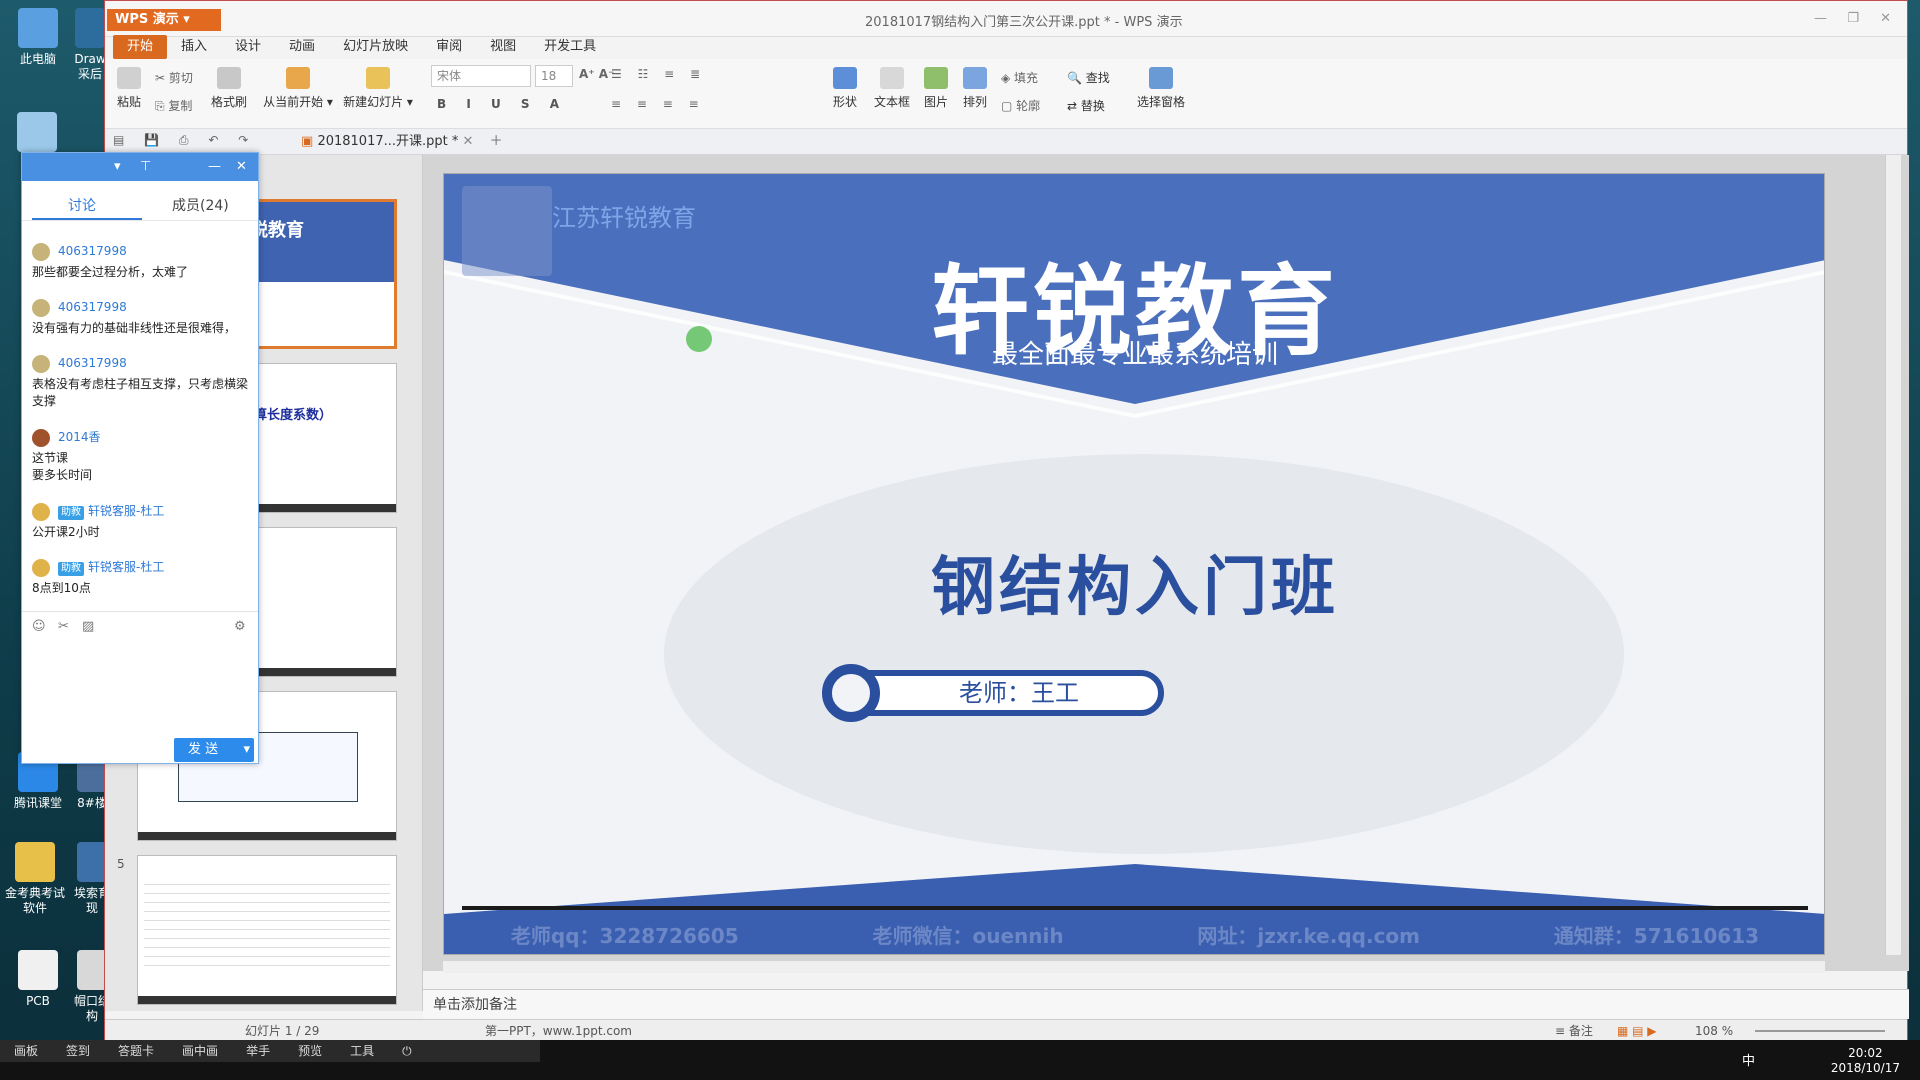 The height and width of the screenshot is (1080, 1920). What do you see at coordinates (851, 693) in the screenshot?
I see `gear-icon` at bounding box center [851, 693].